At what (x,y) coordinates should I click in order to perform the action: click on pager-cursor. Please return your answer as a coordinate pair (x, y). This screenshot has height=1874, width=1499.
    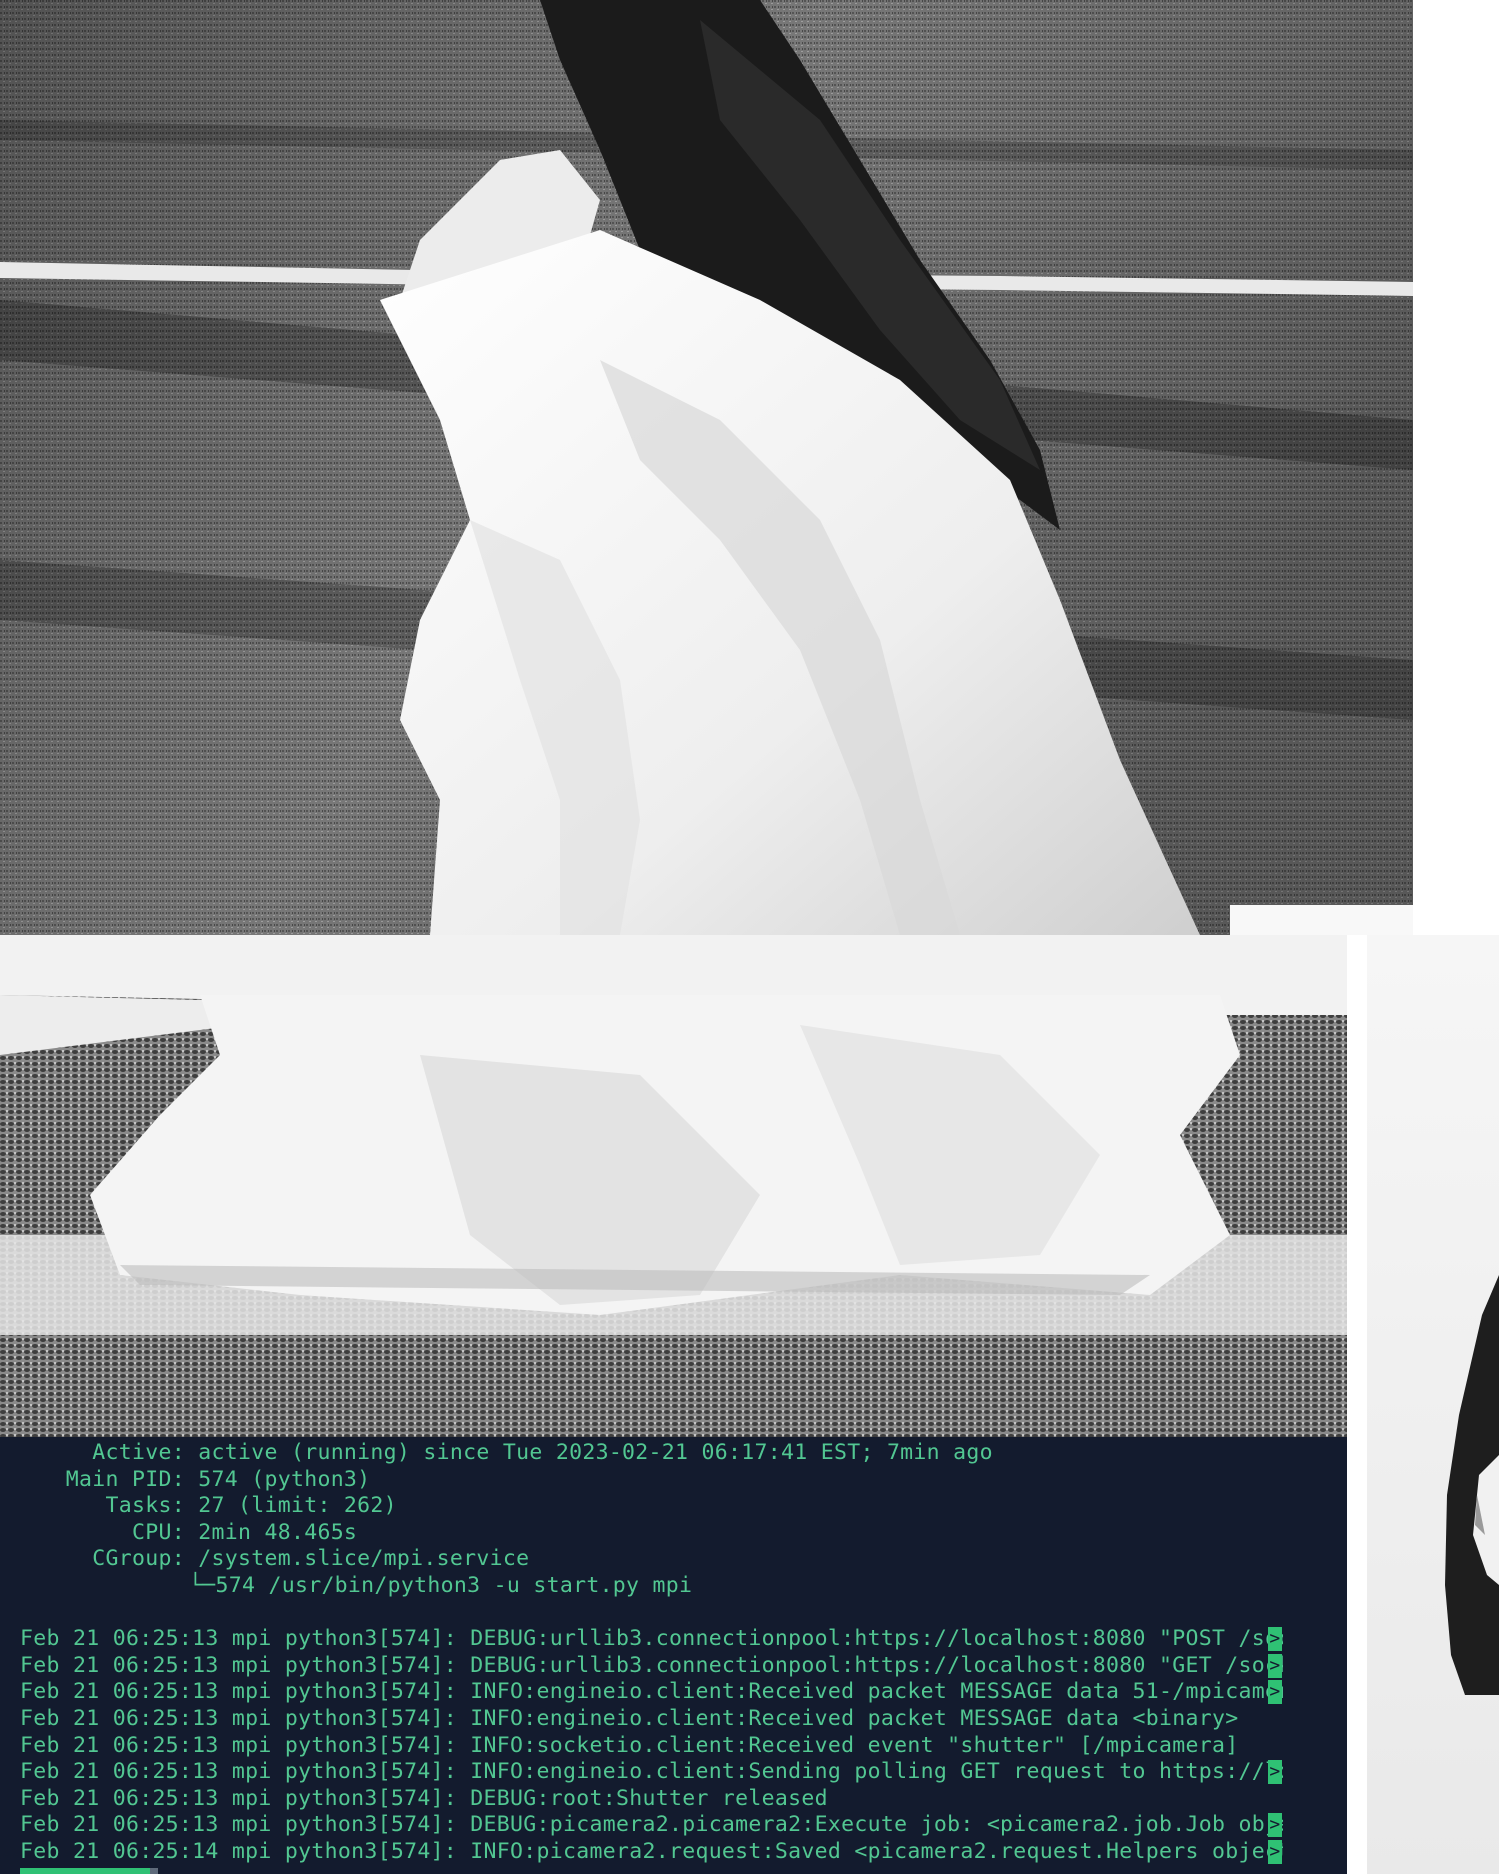
    Looking at the image, I should click on (154, 1871).